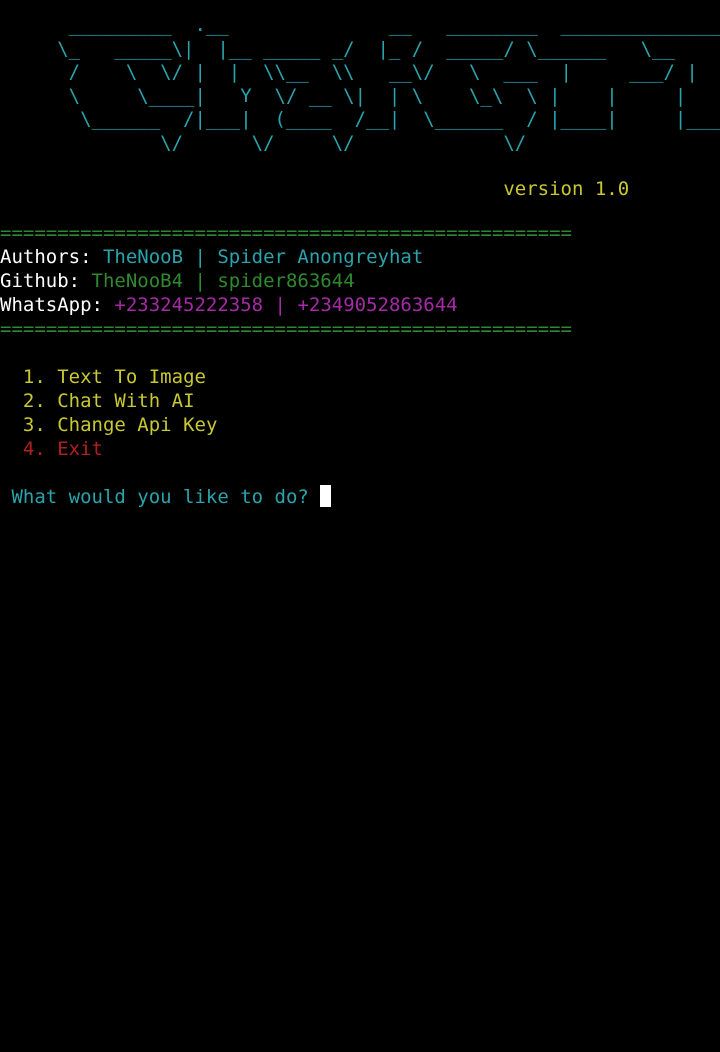 This screenshot has width=720, height=1052. What do you see at coordinates (286, 281) in the screenshot?
I see `github-handle-2: spider863644` at bounding box center [286, 281].